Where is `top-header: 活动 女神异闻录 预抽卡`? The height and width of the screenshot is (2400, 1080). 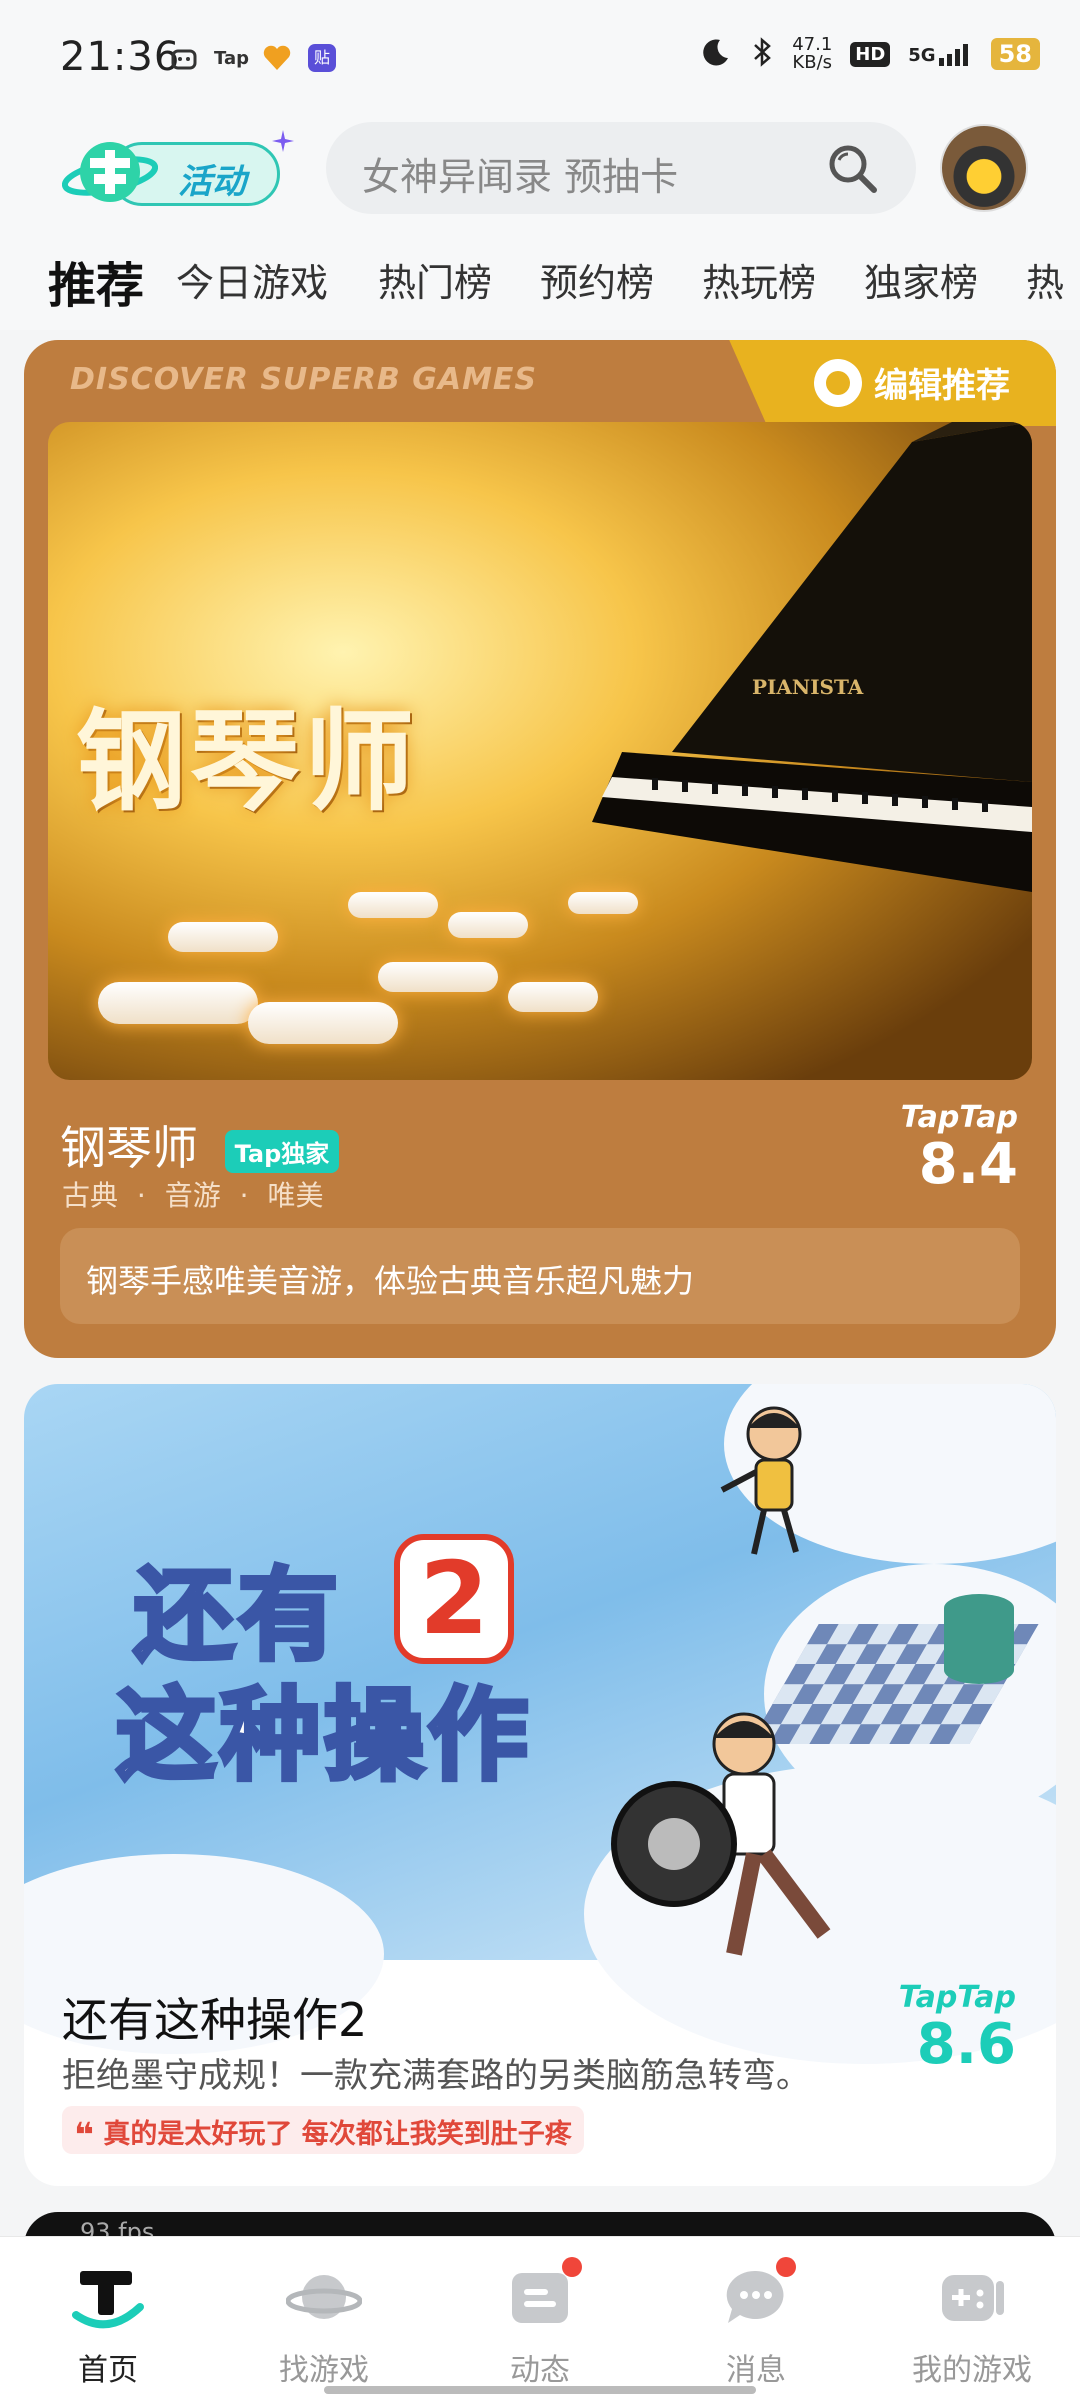 top-header: 活动 女神异闻录 预抽卡 is located at coordinates (540, 170).